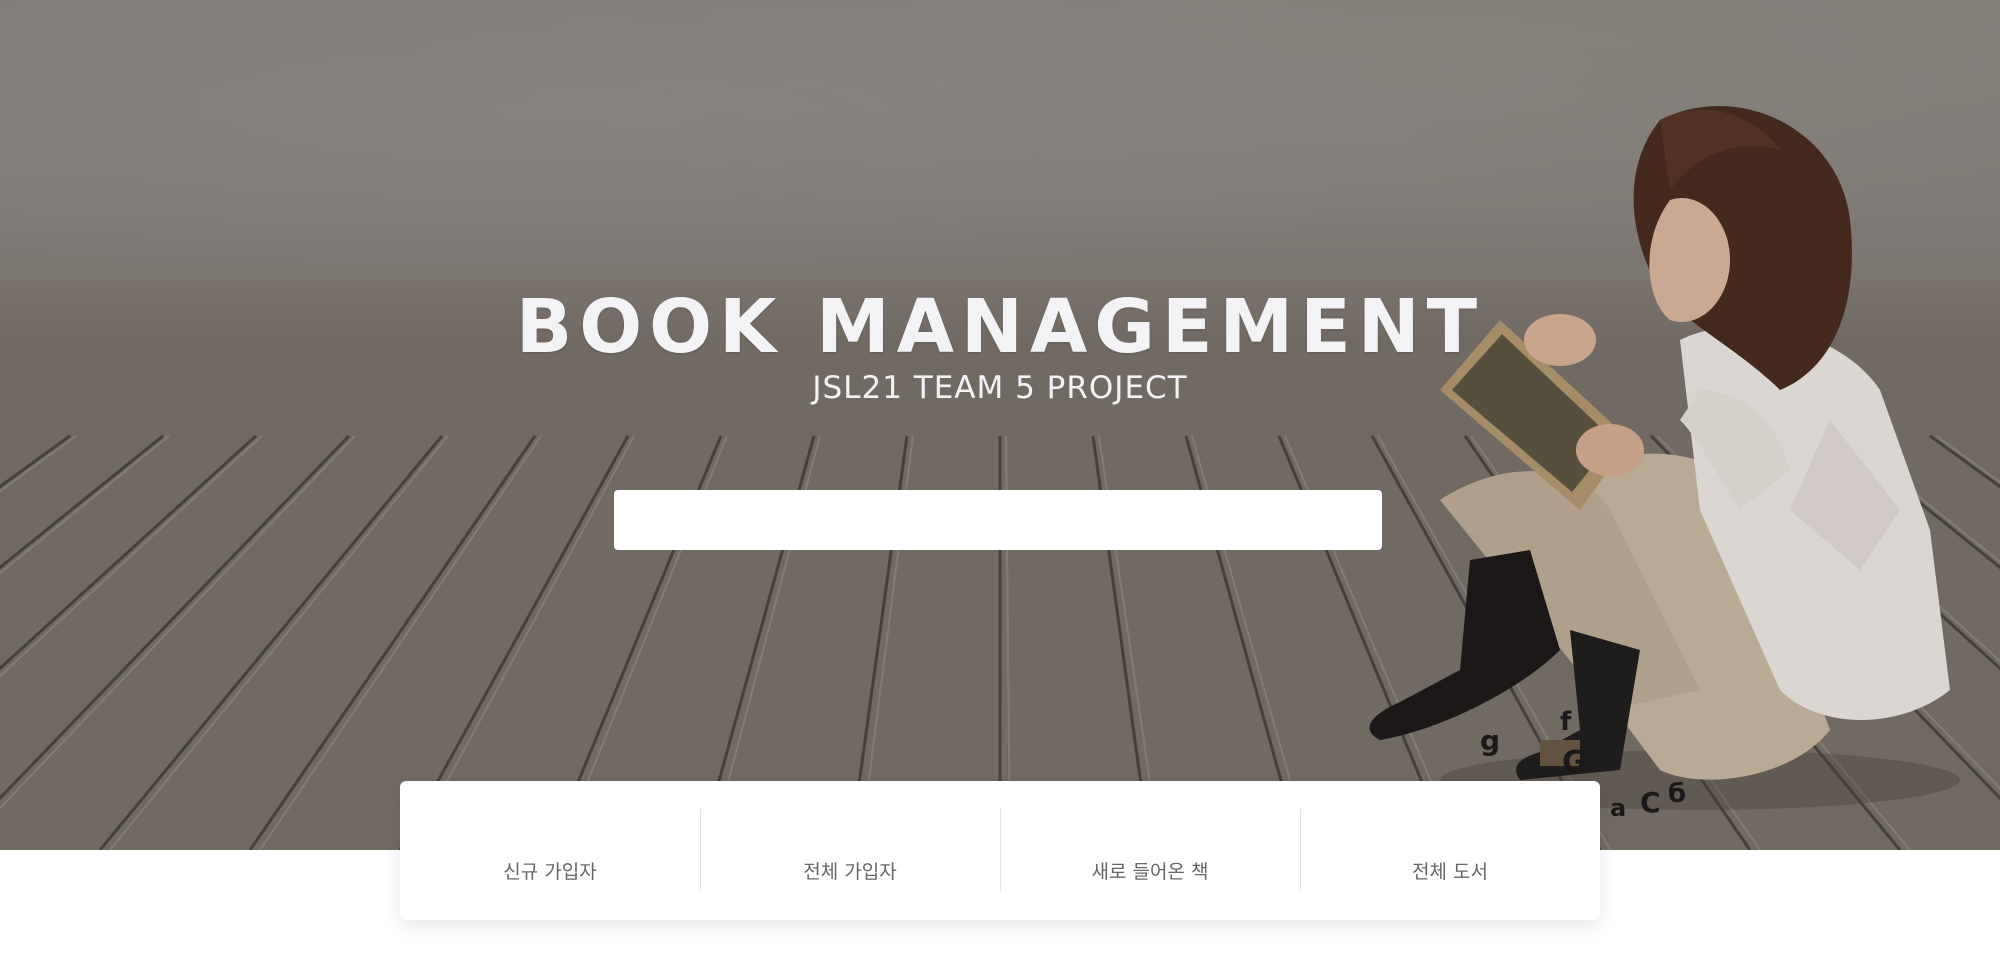 The image size is (2000, 964). Describe the element at coordinates (998, 520) in the screenshot. I see `search-input` at that location.